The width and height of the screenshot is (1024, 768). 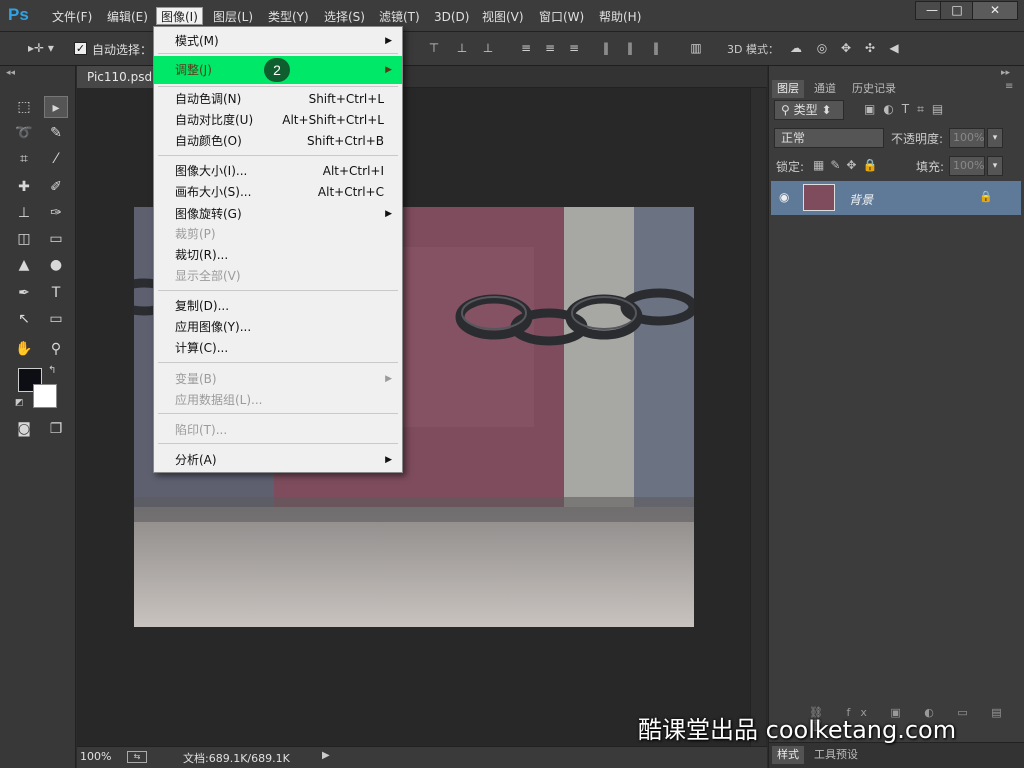 I want to click on menu-edit: 编辑(E), so click(x=127, y=17).